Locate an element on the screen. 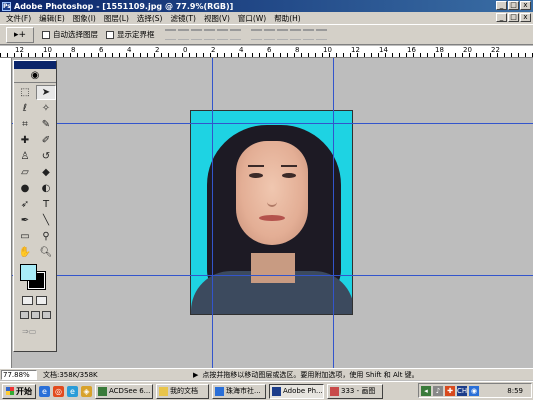 The width and height of the screenshot is (533, 400). history-brush-icon: ↺ is located at coordinates (46, 156).